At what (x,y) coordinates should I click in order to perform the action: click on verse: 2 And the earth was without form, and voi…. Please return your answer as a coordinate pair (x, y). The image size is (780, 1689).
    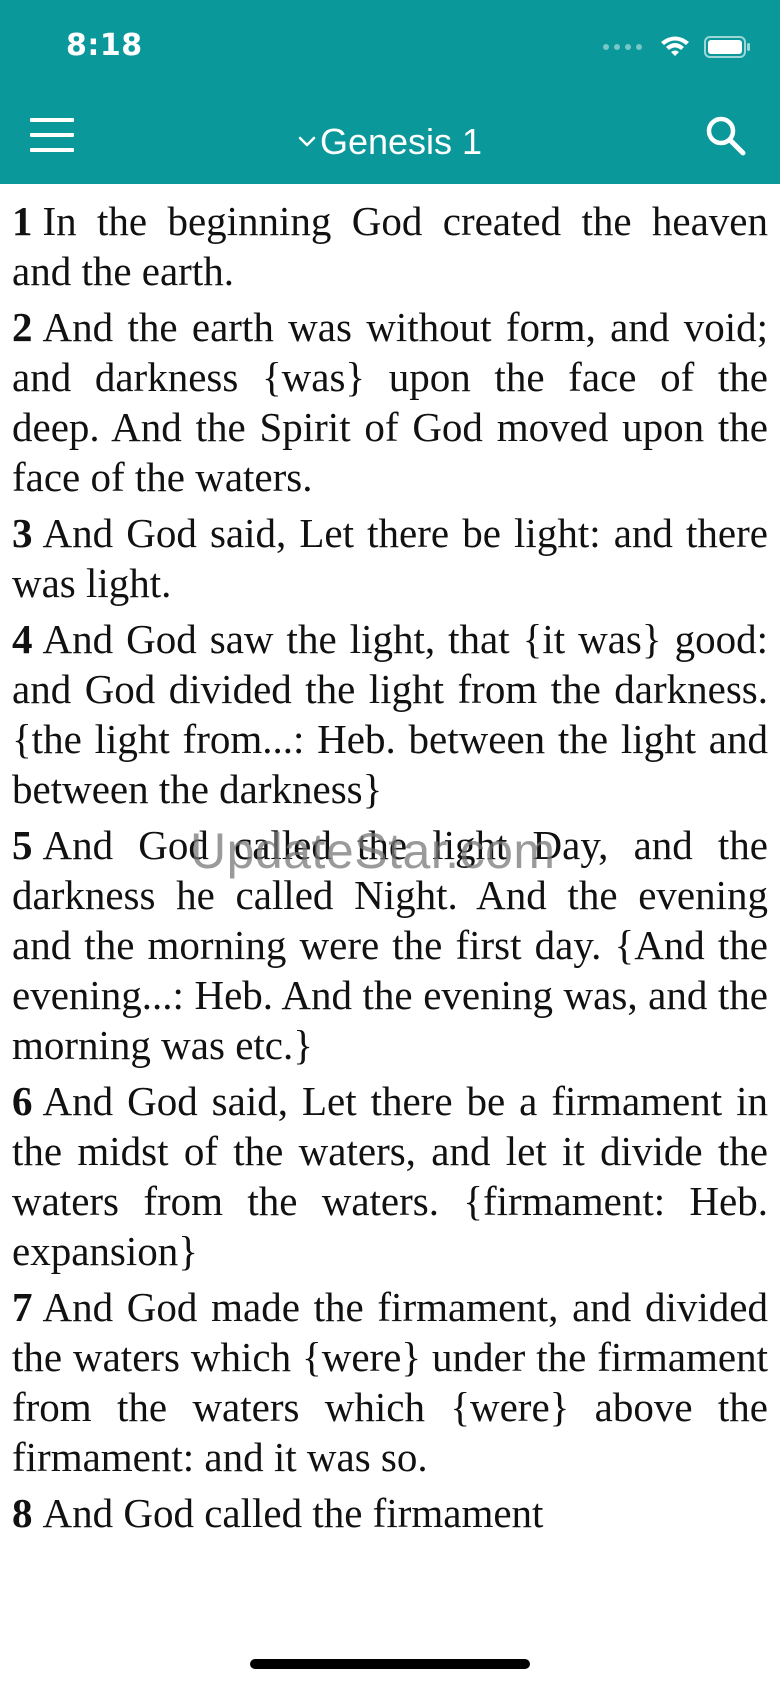
    Looking at the image, I should click on (390, 402).